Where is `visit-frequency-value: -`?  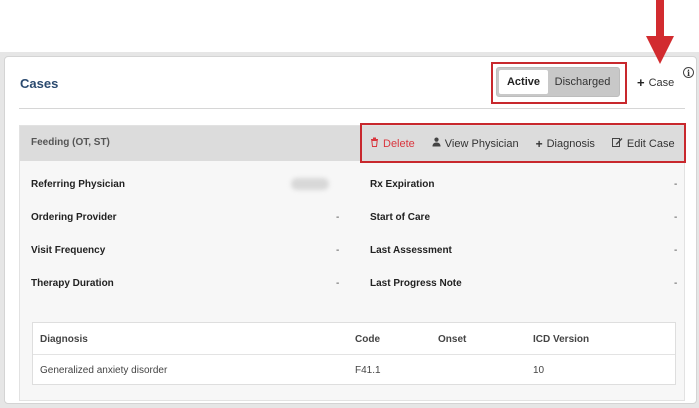 visit-frequency-value: - is located at coordinates (338, 250).